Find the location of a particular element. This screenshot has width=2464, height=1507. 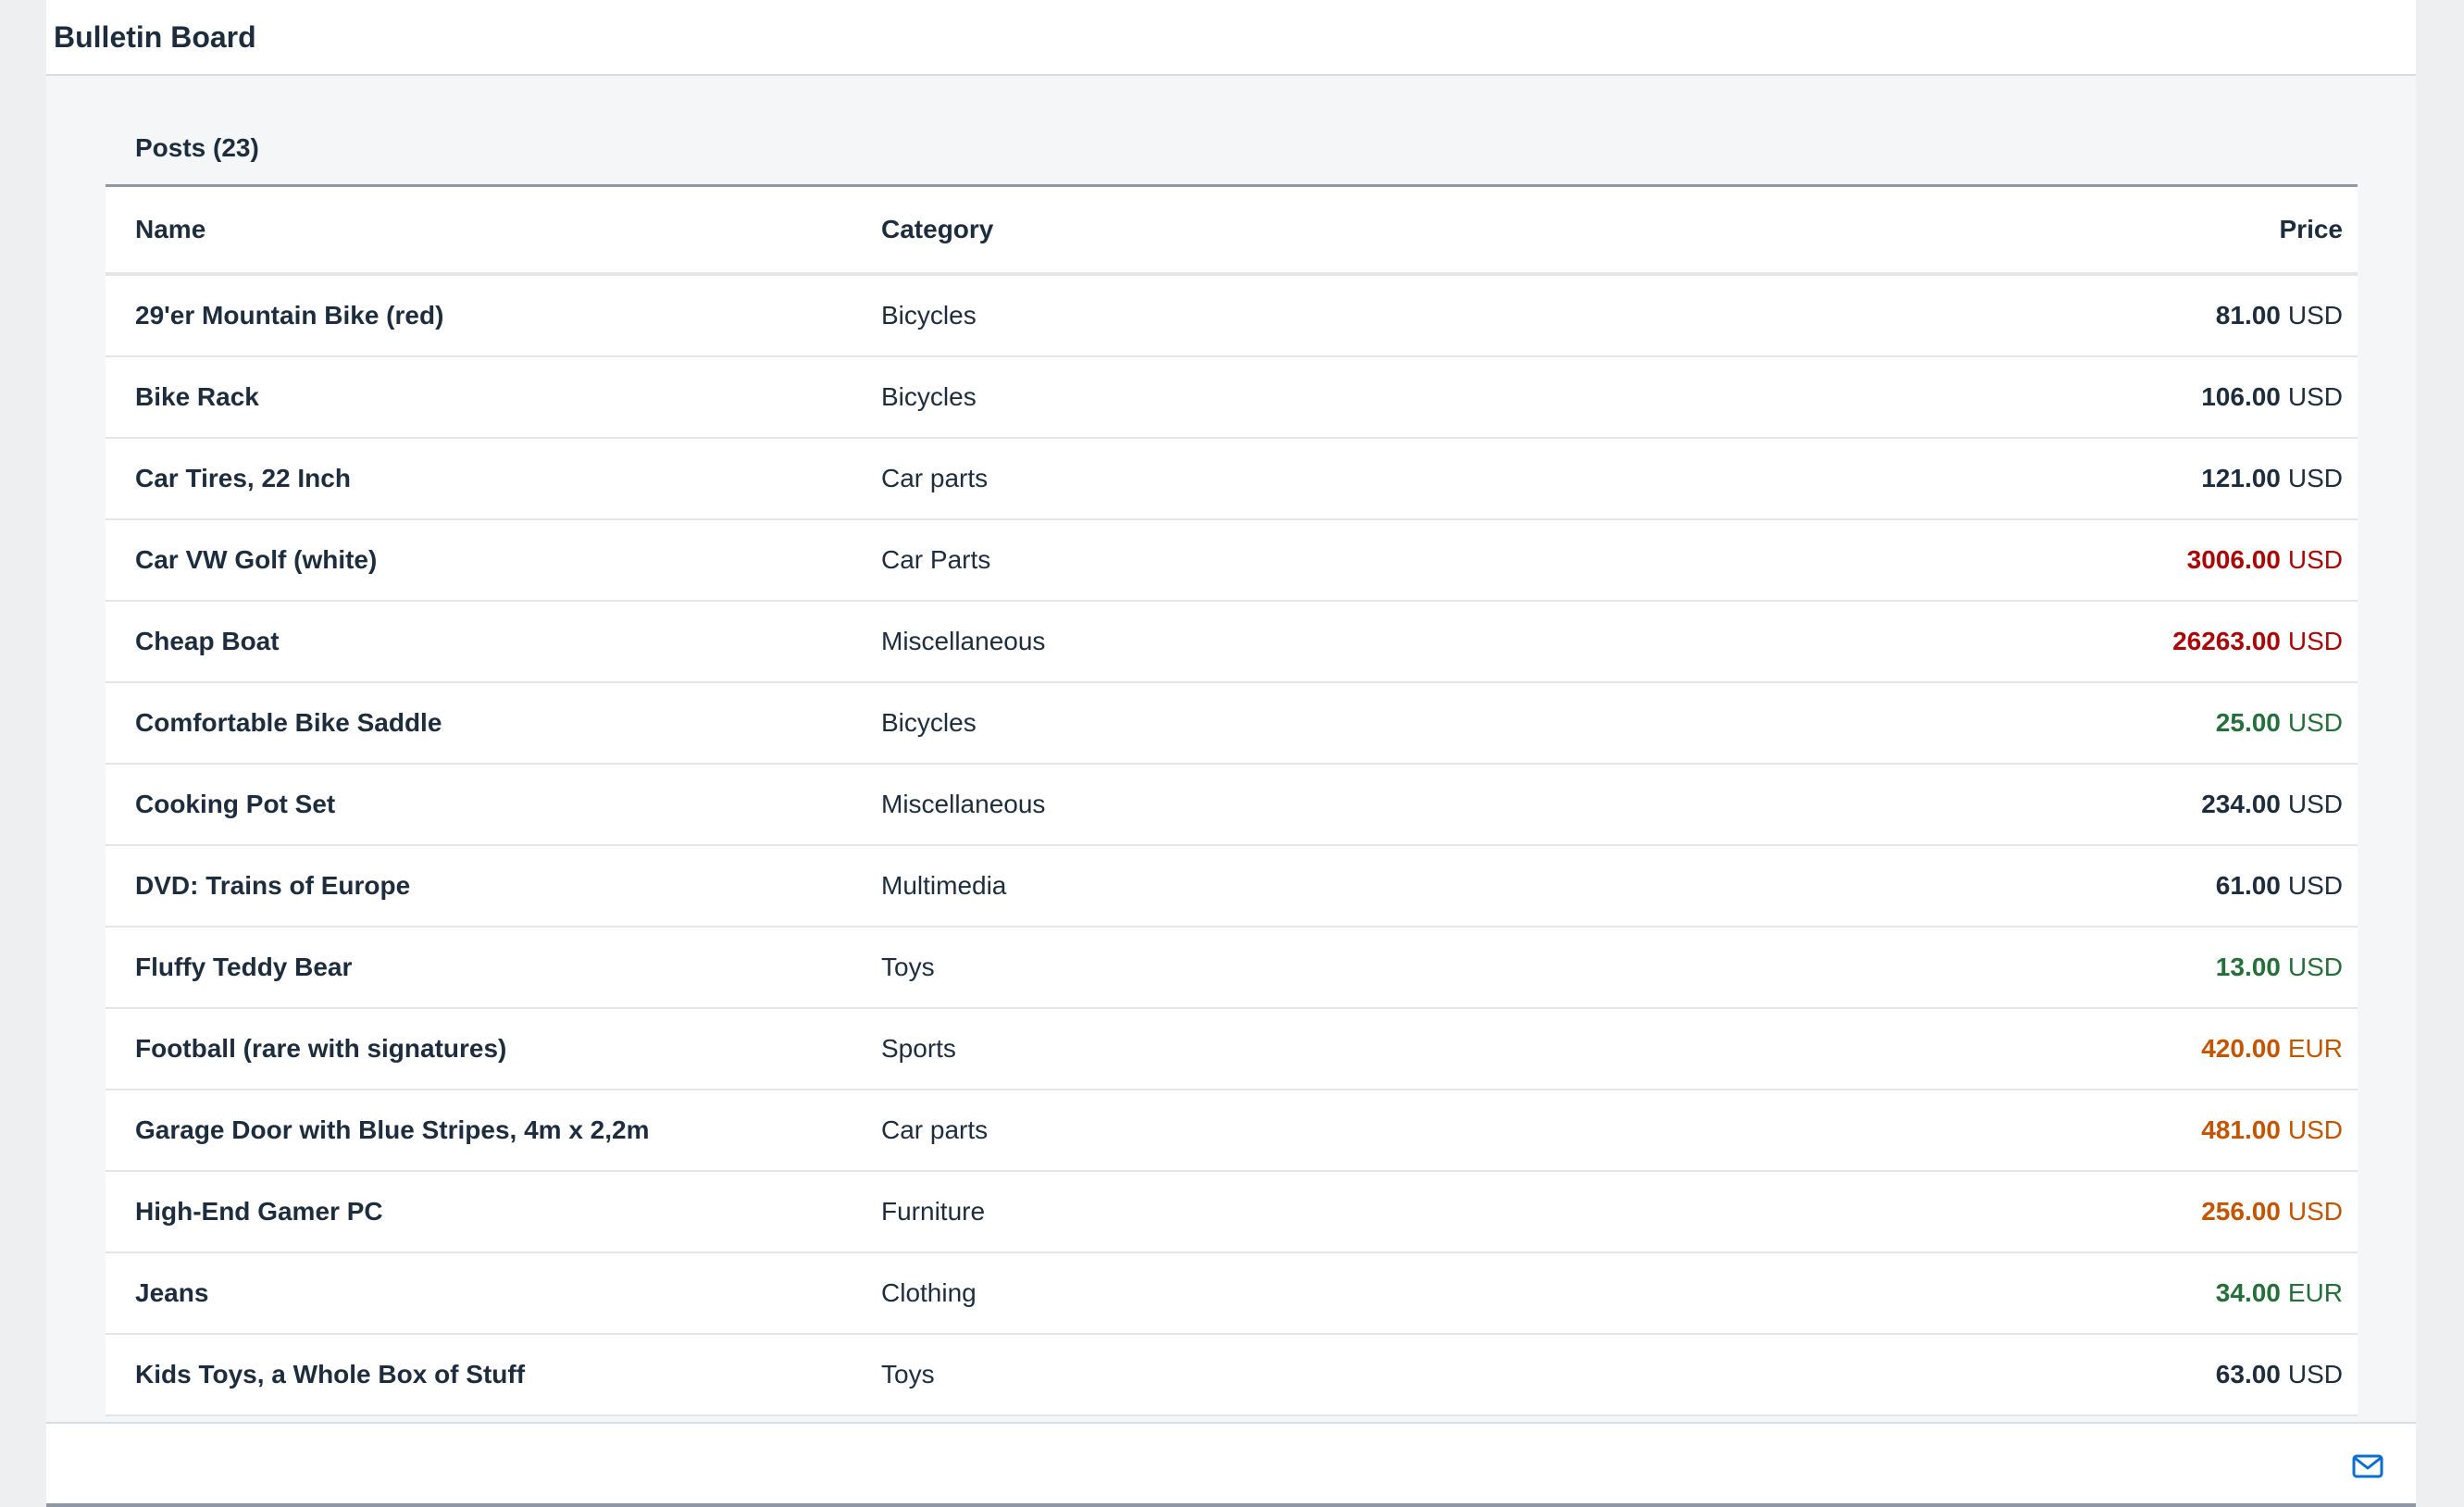

post-name: Fluffy Teddy Bear is located at coordinates (244, 967).